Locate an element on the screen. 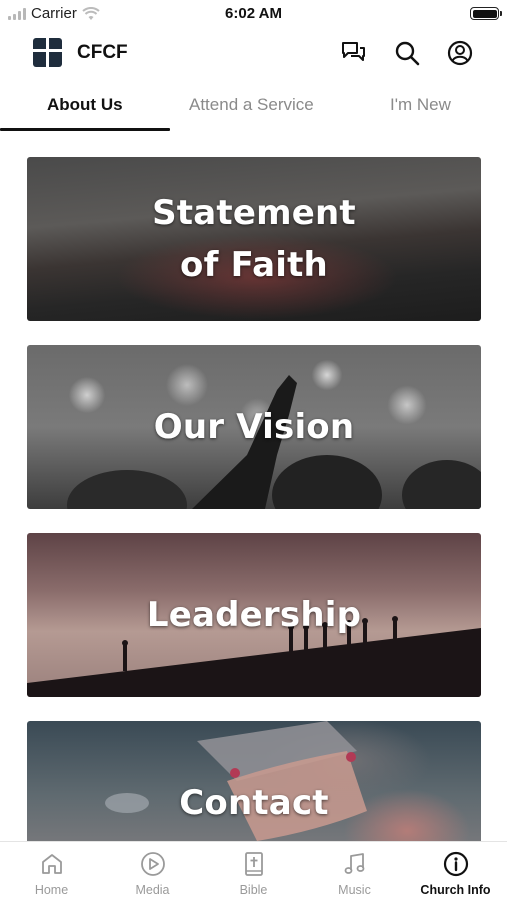 Image resolution: width=507 pixels, height=900 pixels. music-icon is located at coordinates (355, 864).